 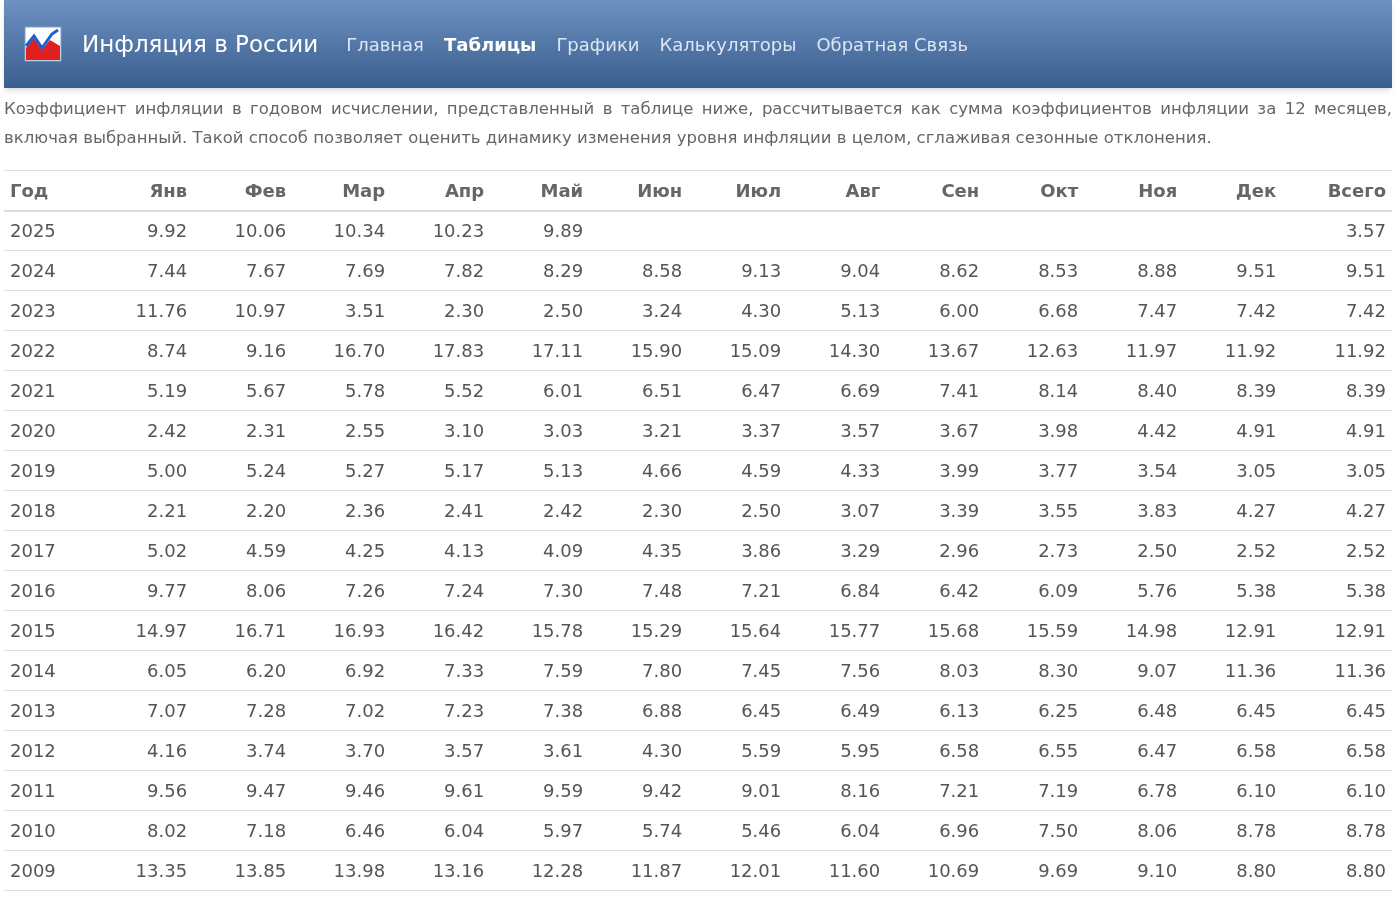 What do you see at coordinates (1058, 510) in the screenshot?
I see `table-cell: 3.55` at bounding box center [1058, 510].